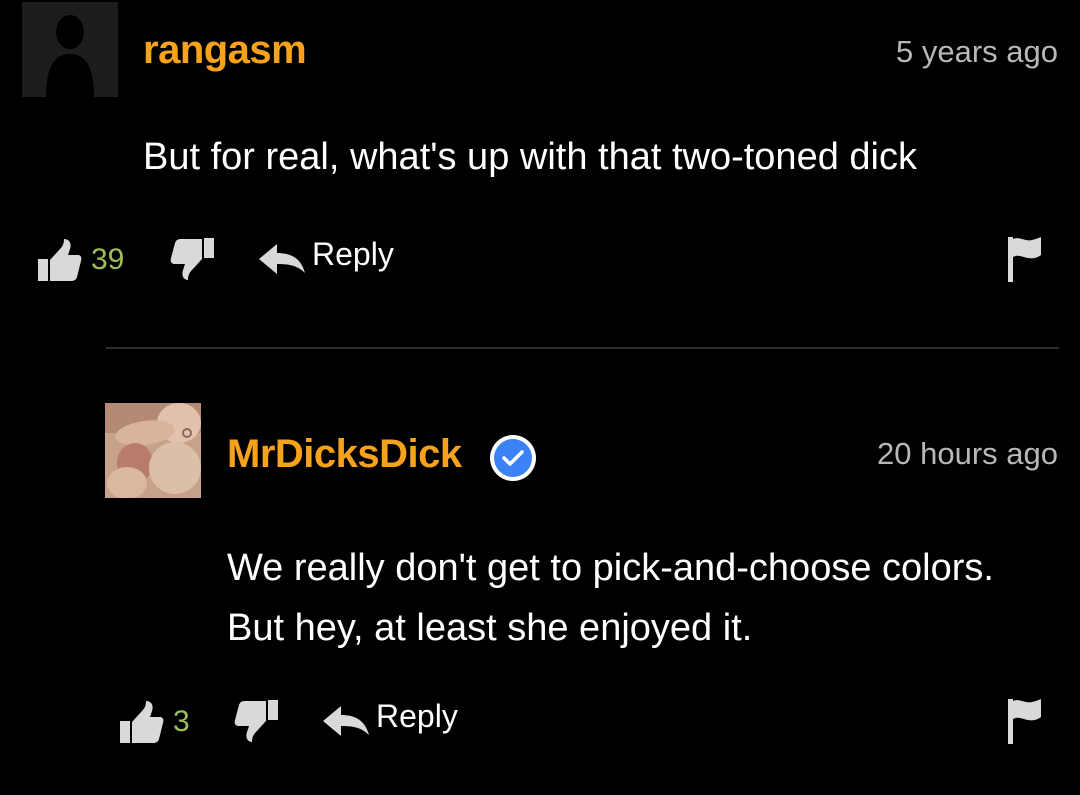 The height and width of the screenshot is (795, 1080). I want to click on comment-timestamp: 5 years ago, so click(977, 51).